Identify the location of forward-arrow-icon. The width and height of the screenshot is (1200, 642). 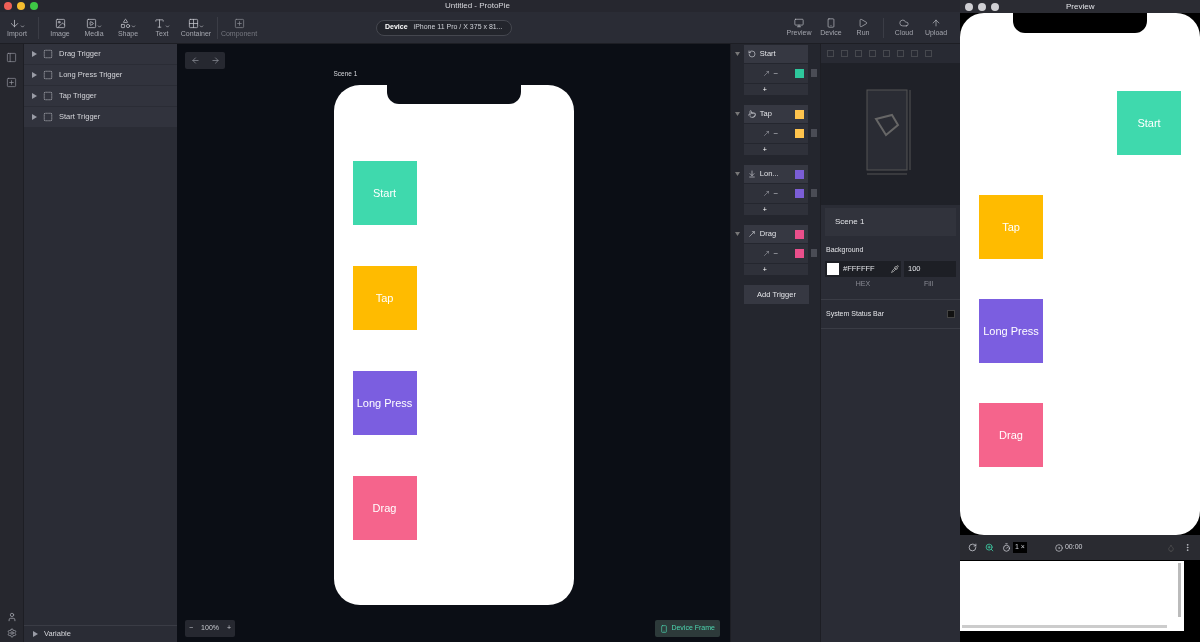
(215, 60).